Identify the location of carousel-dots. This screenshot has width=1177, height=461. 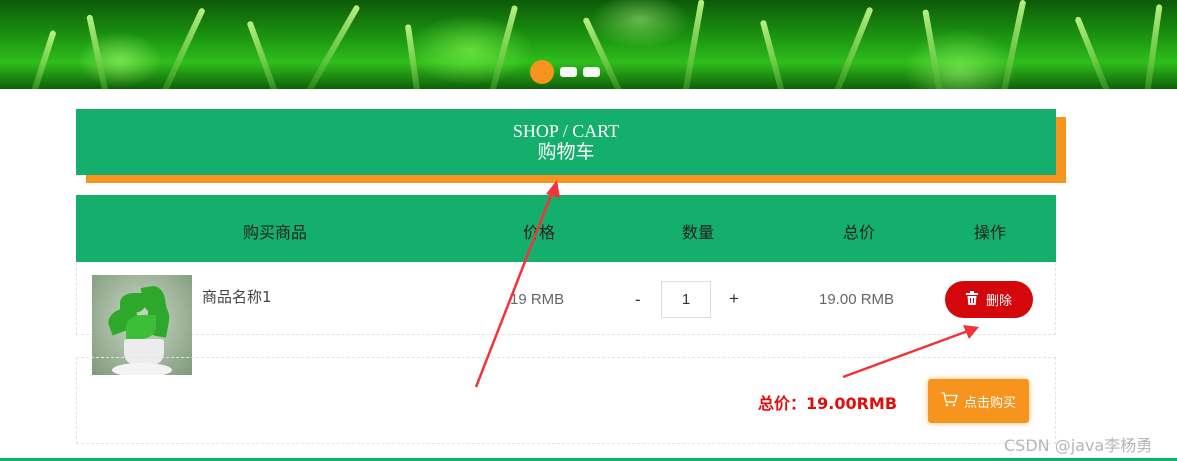
(565, 72).